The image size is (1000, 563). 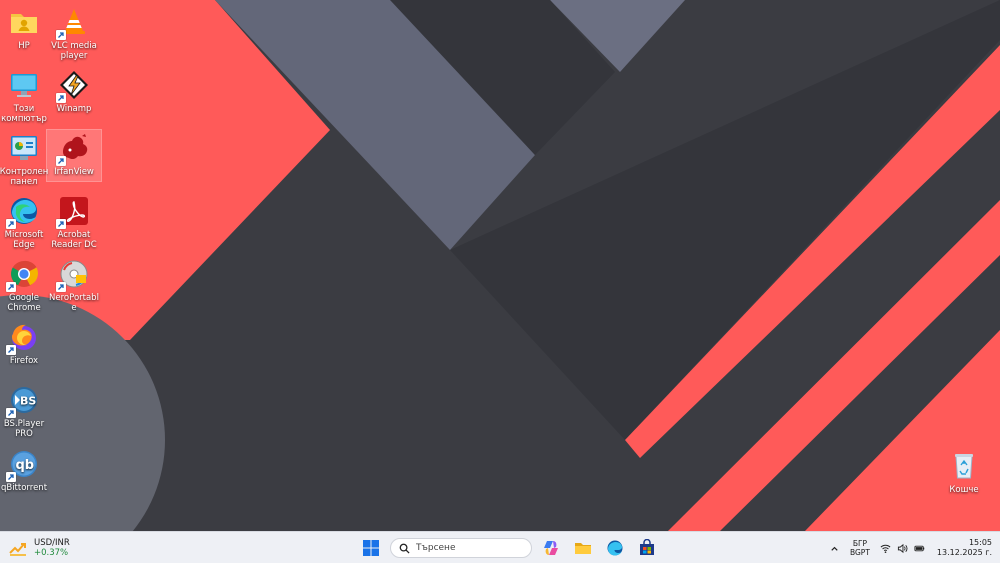 I want to click on bsplayer-icon: BS, so click(x=23, y=401).